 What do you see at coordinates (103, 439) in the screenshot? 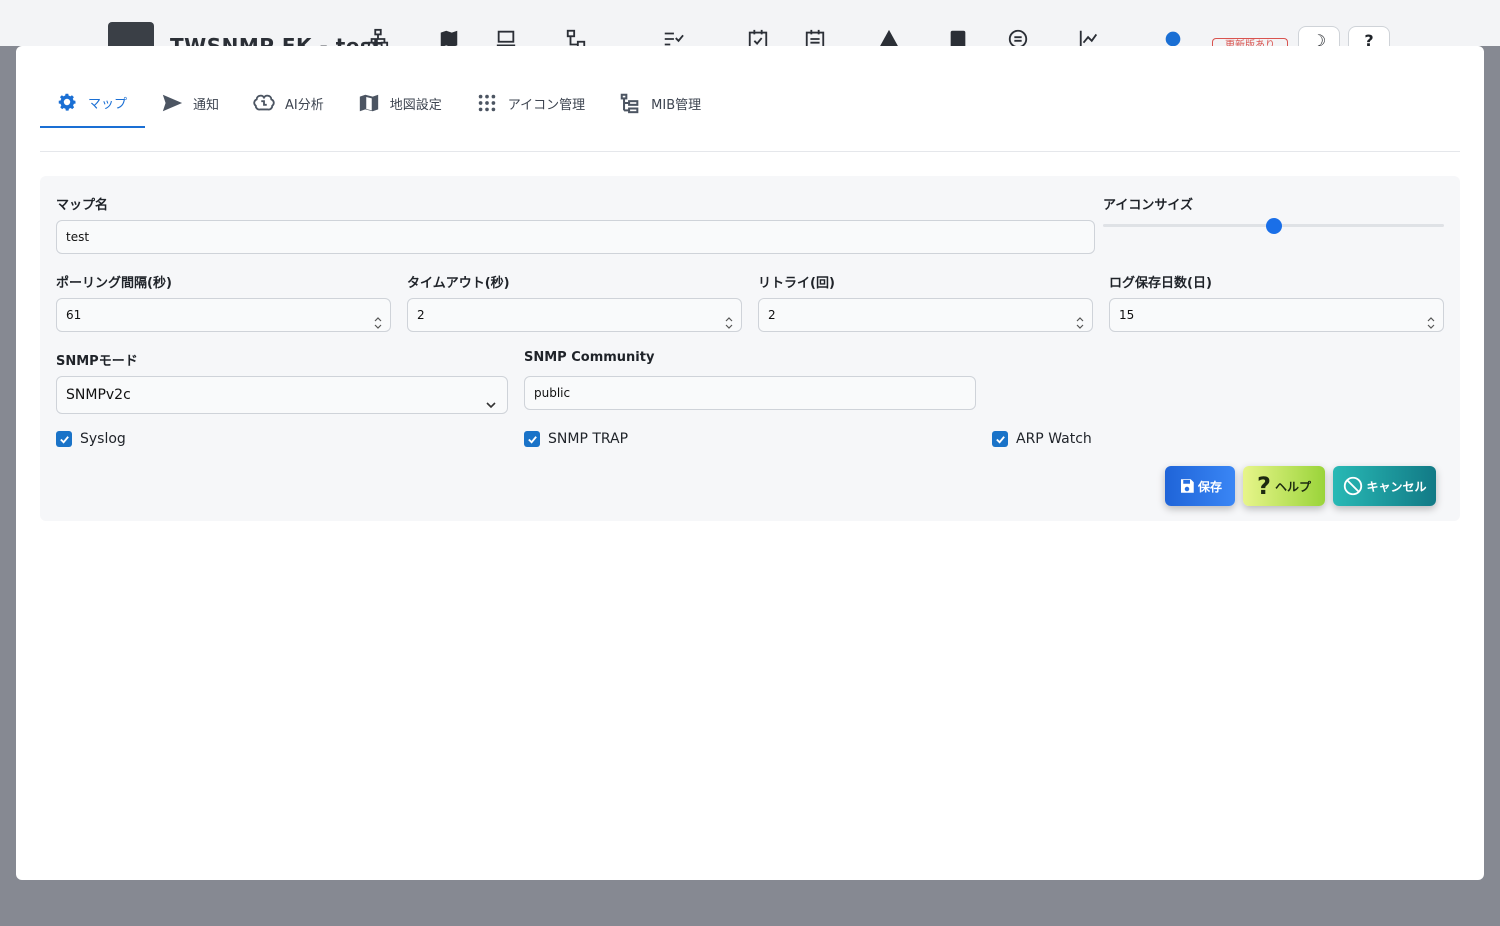
I see `syslog-label: Syslog` at bounding box center [103, 439].